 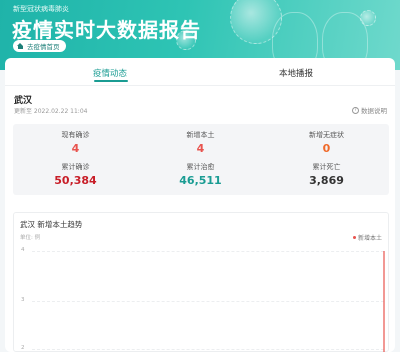 I want to click on data-explanation-label: 数据说明, so click(x=374, y=111).